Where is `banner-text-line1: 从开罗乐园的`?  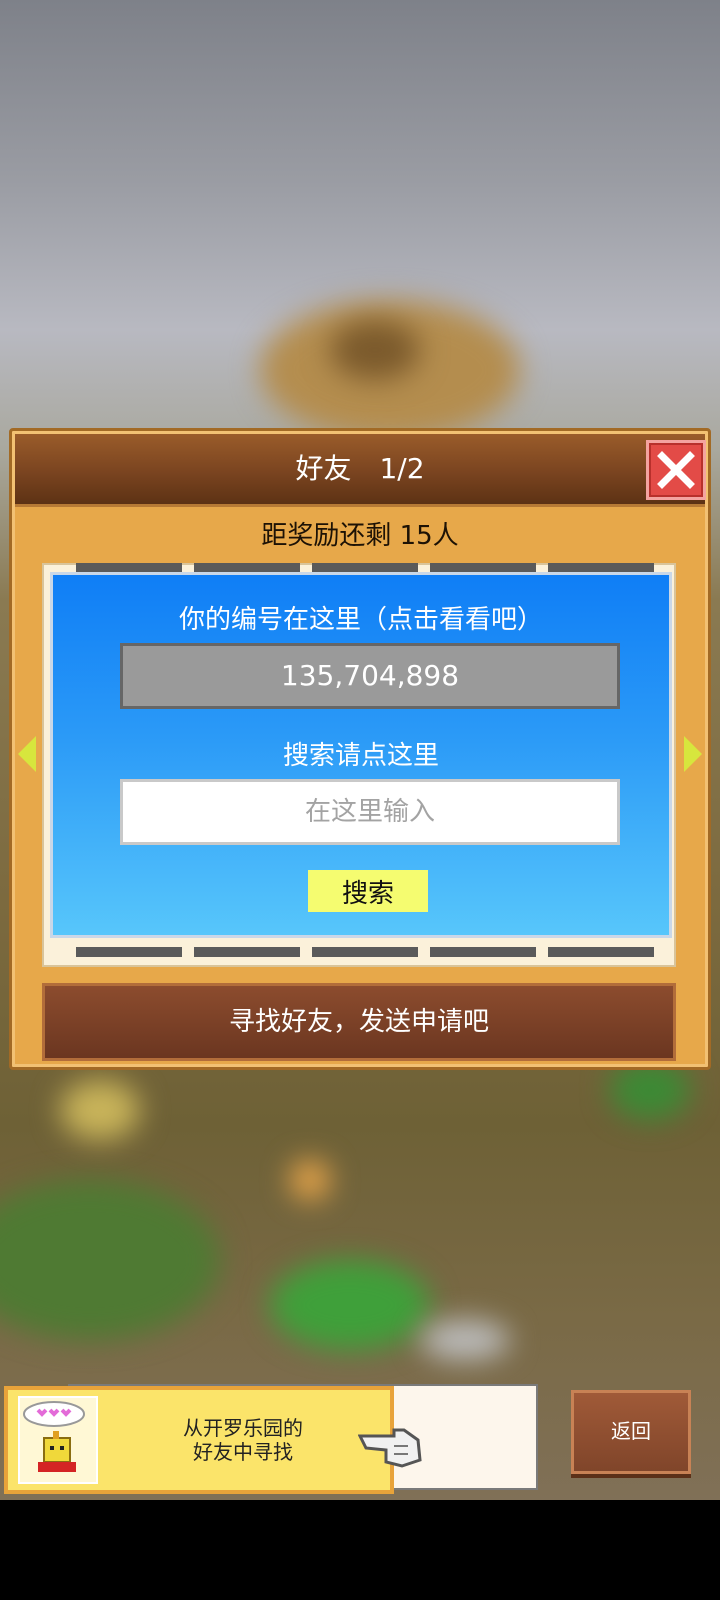 banner-text-line1: 从开罗乐园的 is located at coordinates (243, 1428).